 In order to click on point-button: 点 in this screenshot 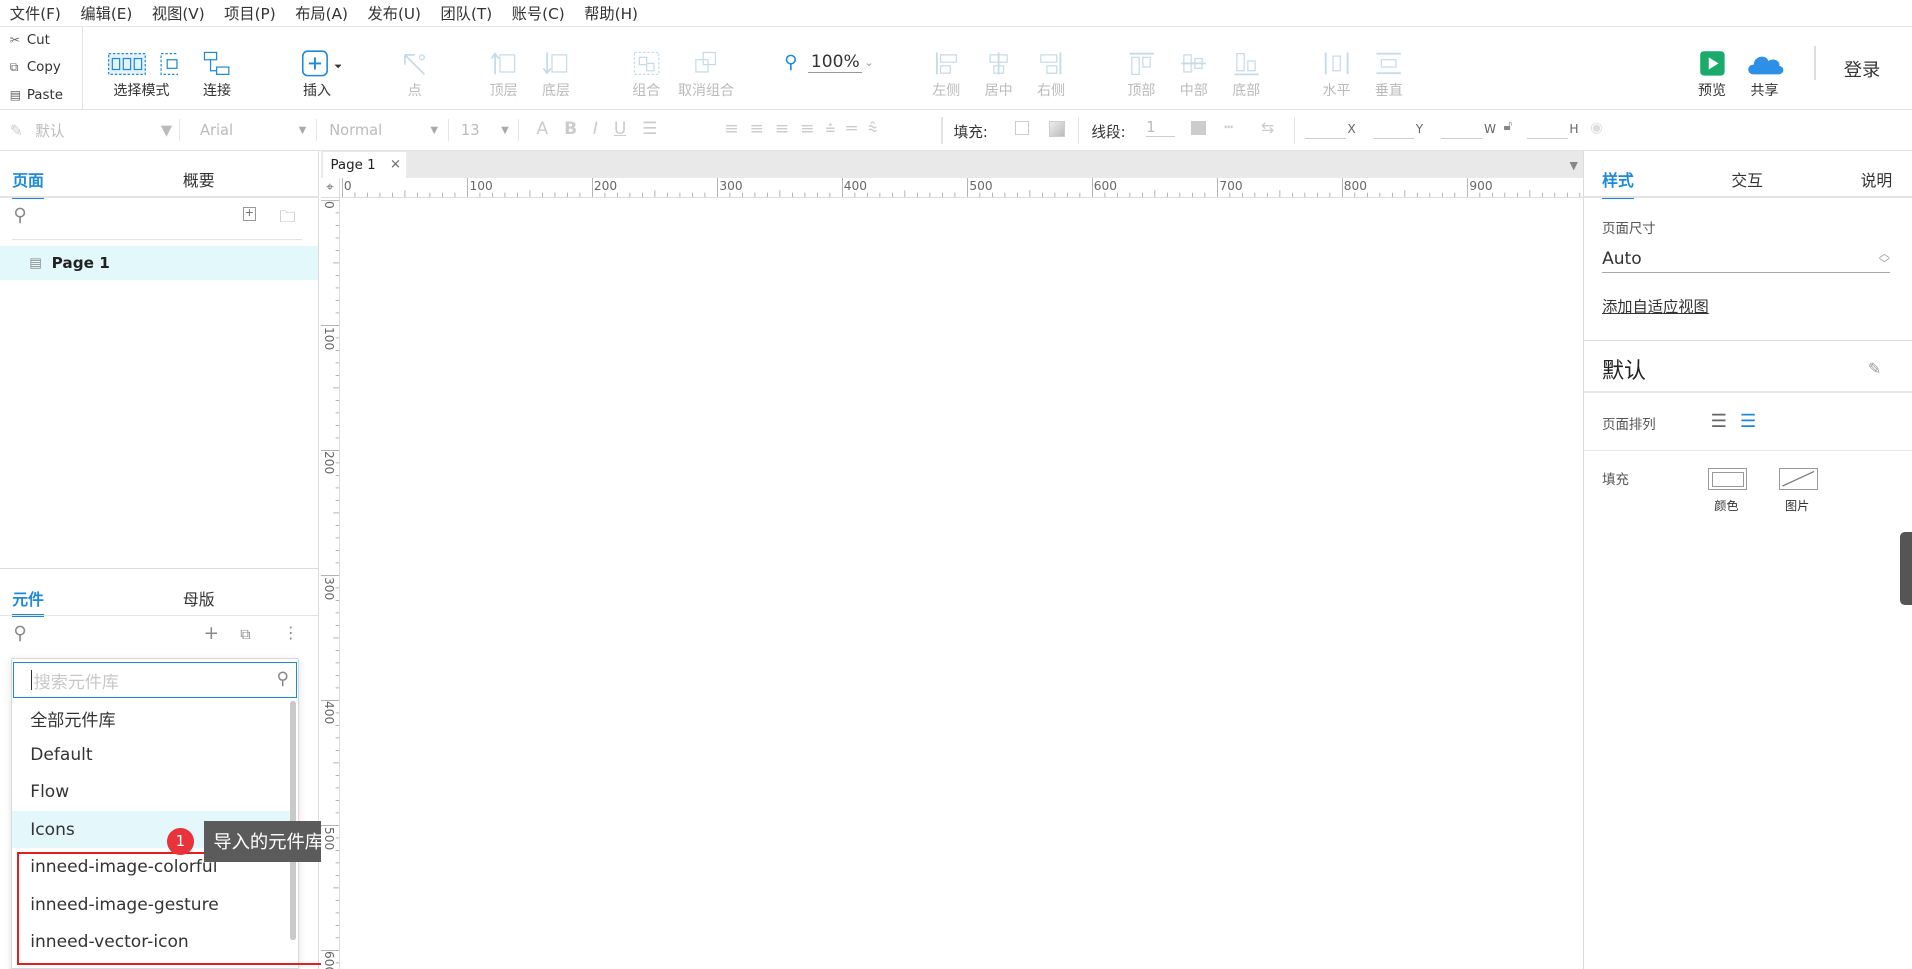, I will do `click(414, 68)`.